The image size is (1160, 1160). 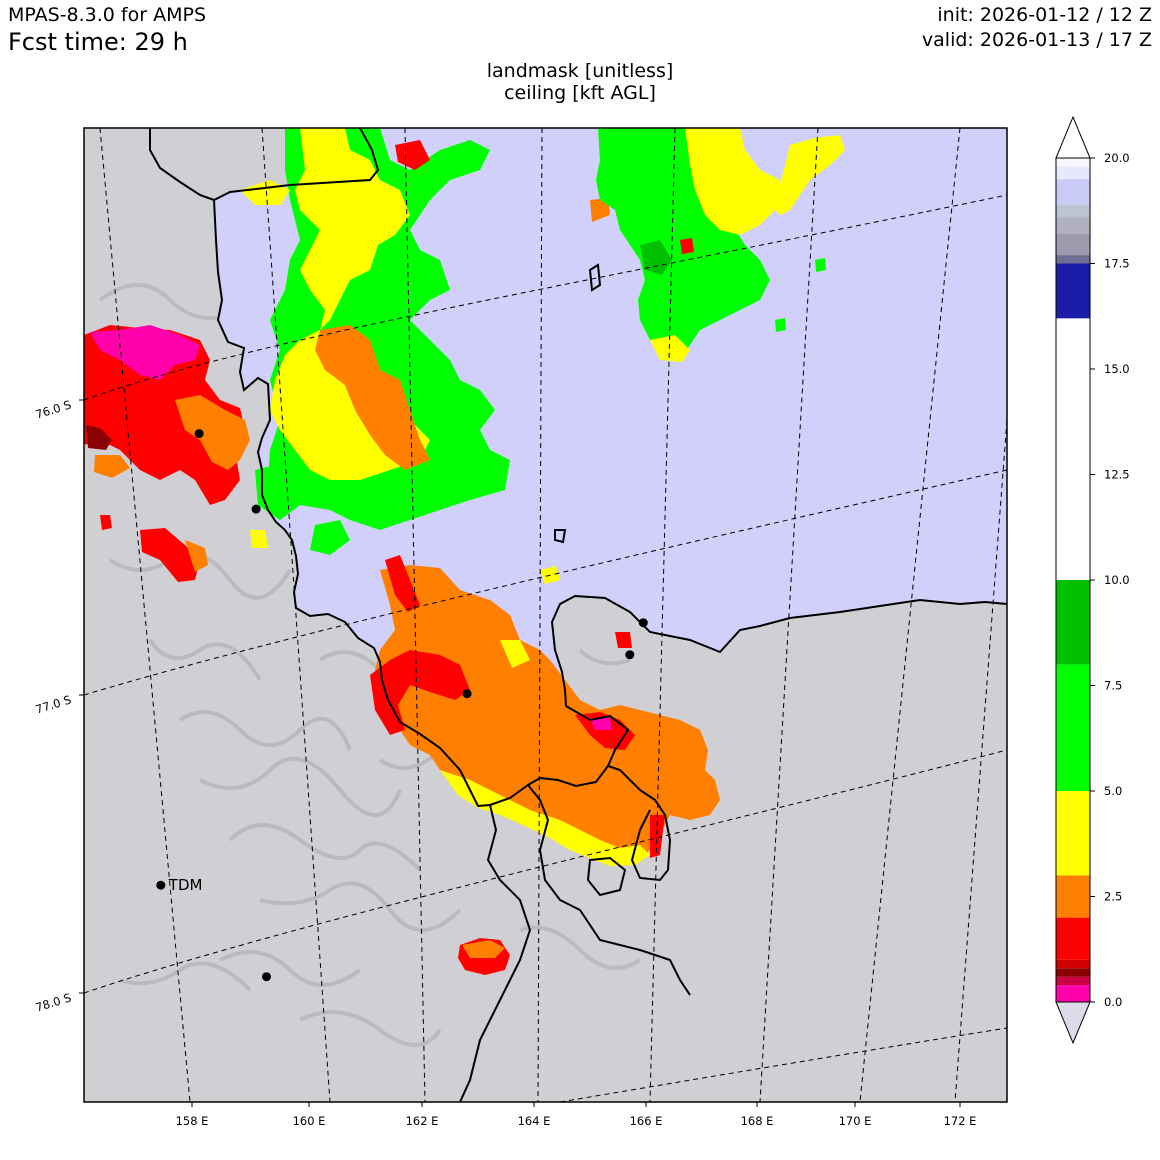 What do you see at coordinates (1113, 897) in the screenshot?
I see `colorbar-tick-label: 2.5` at bounding box center [1113, 897].